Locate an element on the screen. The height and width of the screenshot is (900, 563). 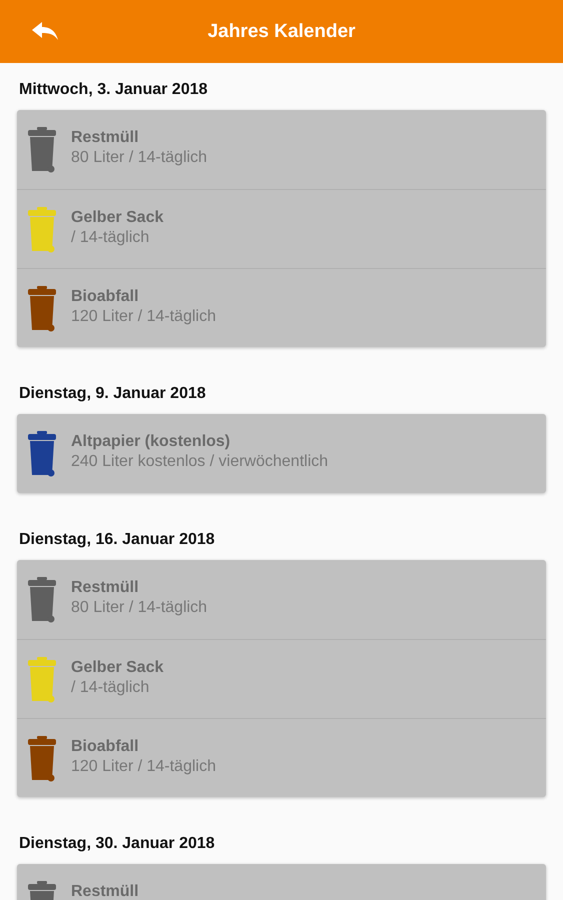
date-heading: Dienstag, 16. Januar 2018 is located at coordinates (117, 540).